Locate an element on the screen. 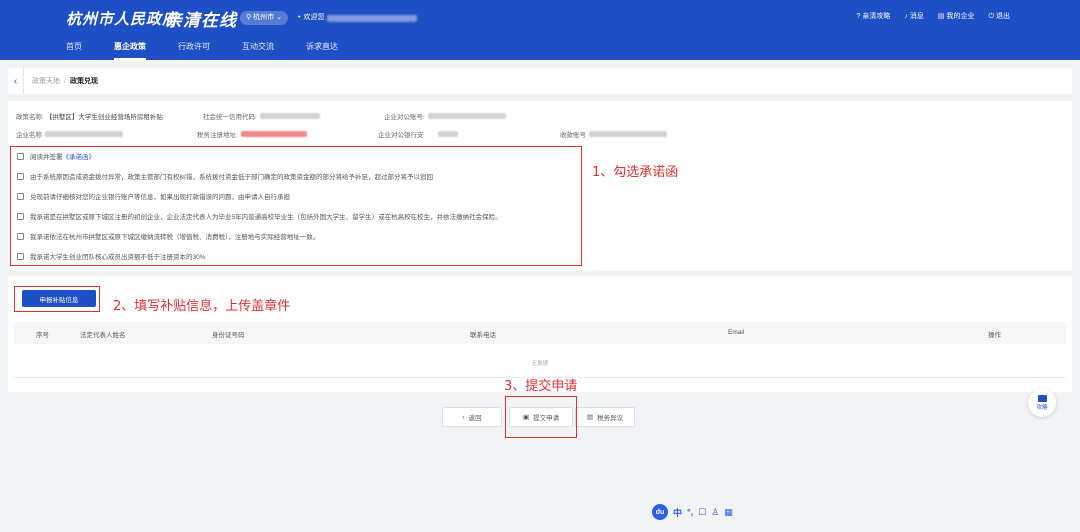 This screenshot has width=1080, height=532. document-icon: ▤ is located at coordinates (590, 417).